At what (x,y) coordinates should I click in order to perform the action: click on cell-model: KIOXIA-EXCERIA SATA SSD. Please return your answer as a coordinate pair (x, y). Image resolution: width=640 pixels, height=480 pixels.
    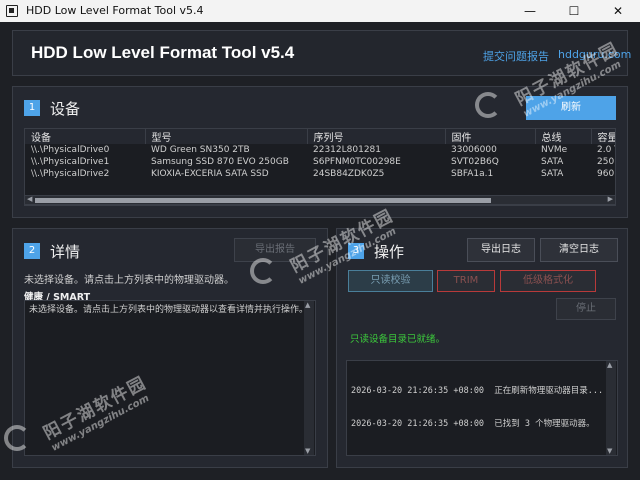
    Looking at the image, I should click on (210, 174).